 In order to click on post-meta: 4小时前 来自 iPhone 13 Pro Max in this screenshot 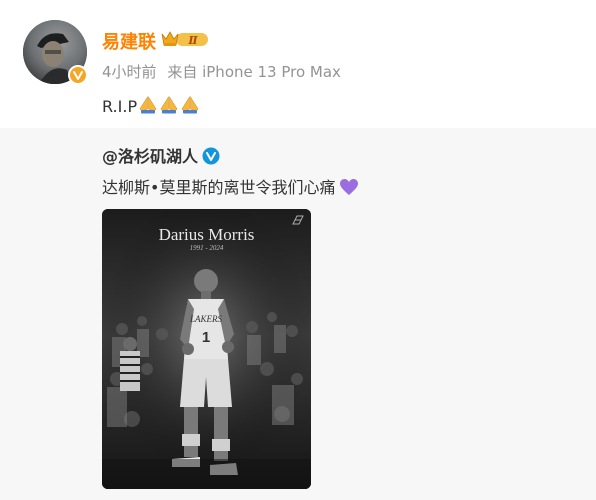, I will do `click(224, 71)`.